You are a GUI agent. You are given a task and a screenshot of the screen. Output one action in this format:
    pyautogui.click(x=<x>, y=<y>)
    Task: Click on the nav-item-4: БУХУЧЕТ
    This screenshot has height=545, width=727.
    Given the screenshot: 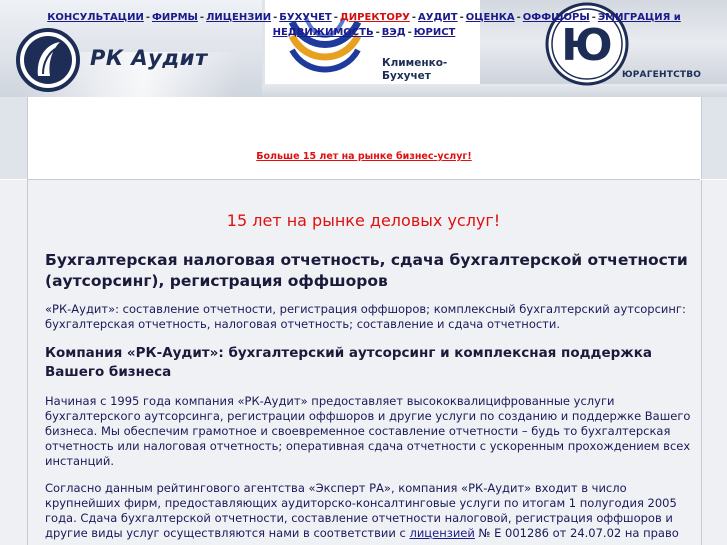 What is the action you would take?
    pyautogui.click(x=305, y=17)
    